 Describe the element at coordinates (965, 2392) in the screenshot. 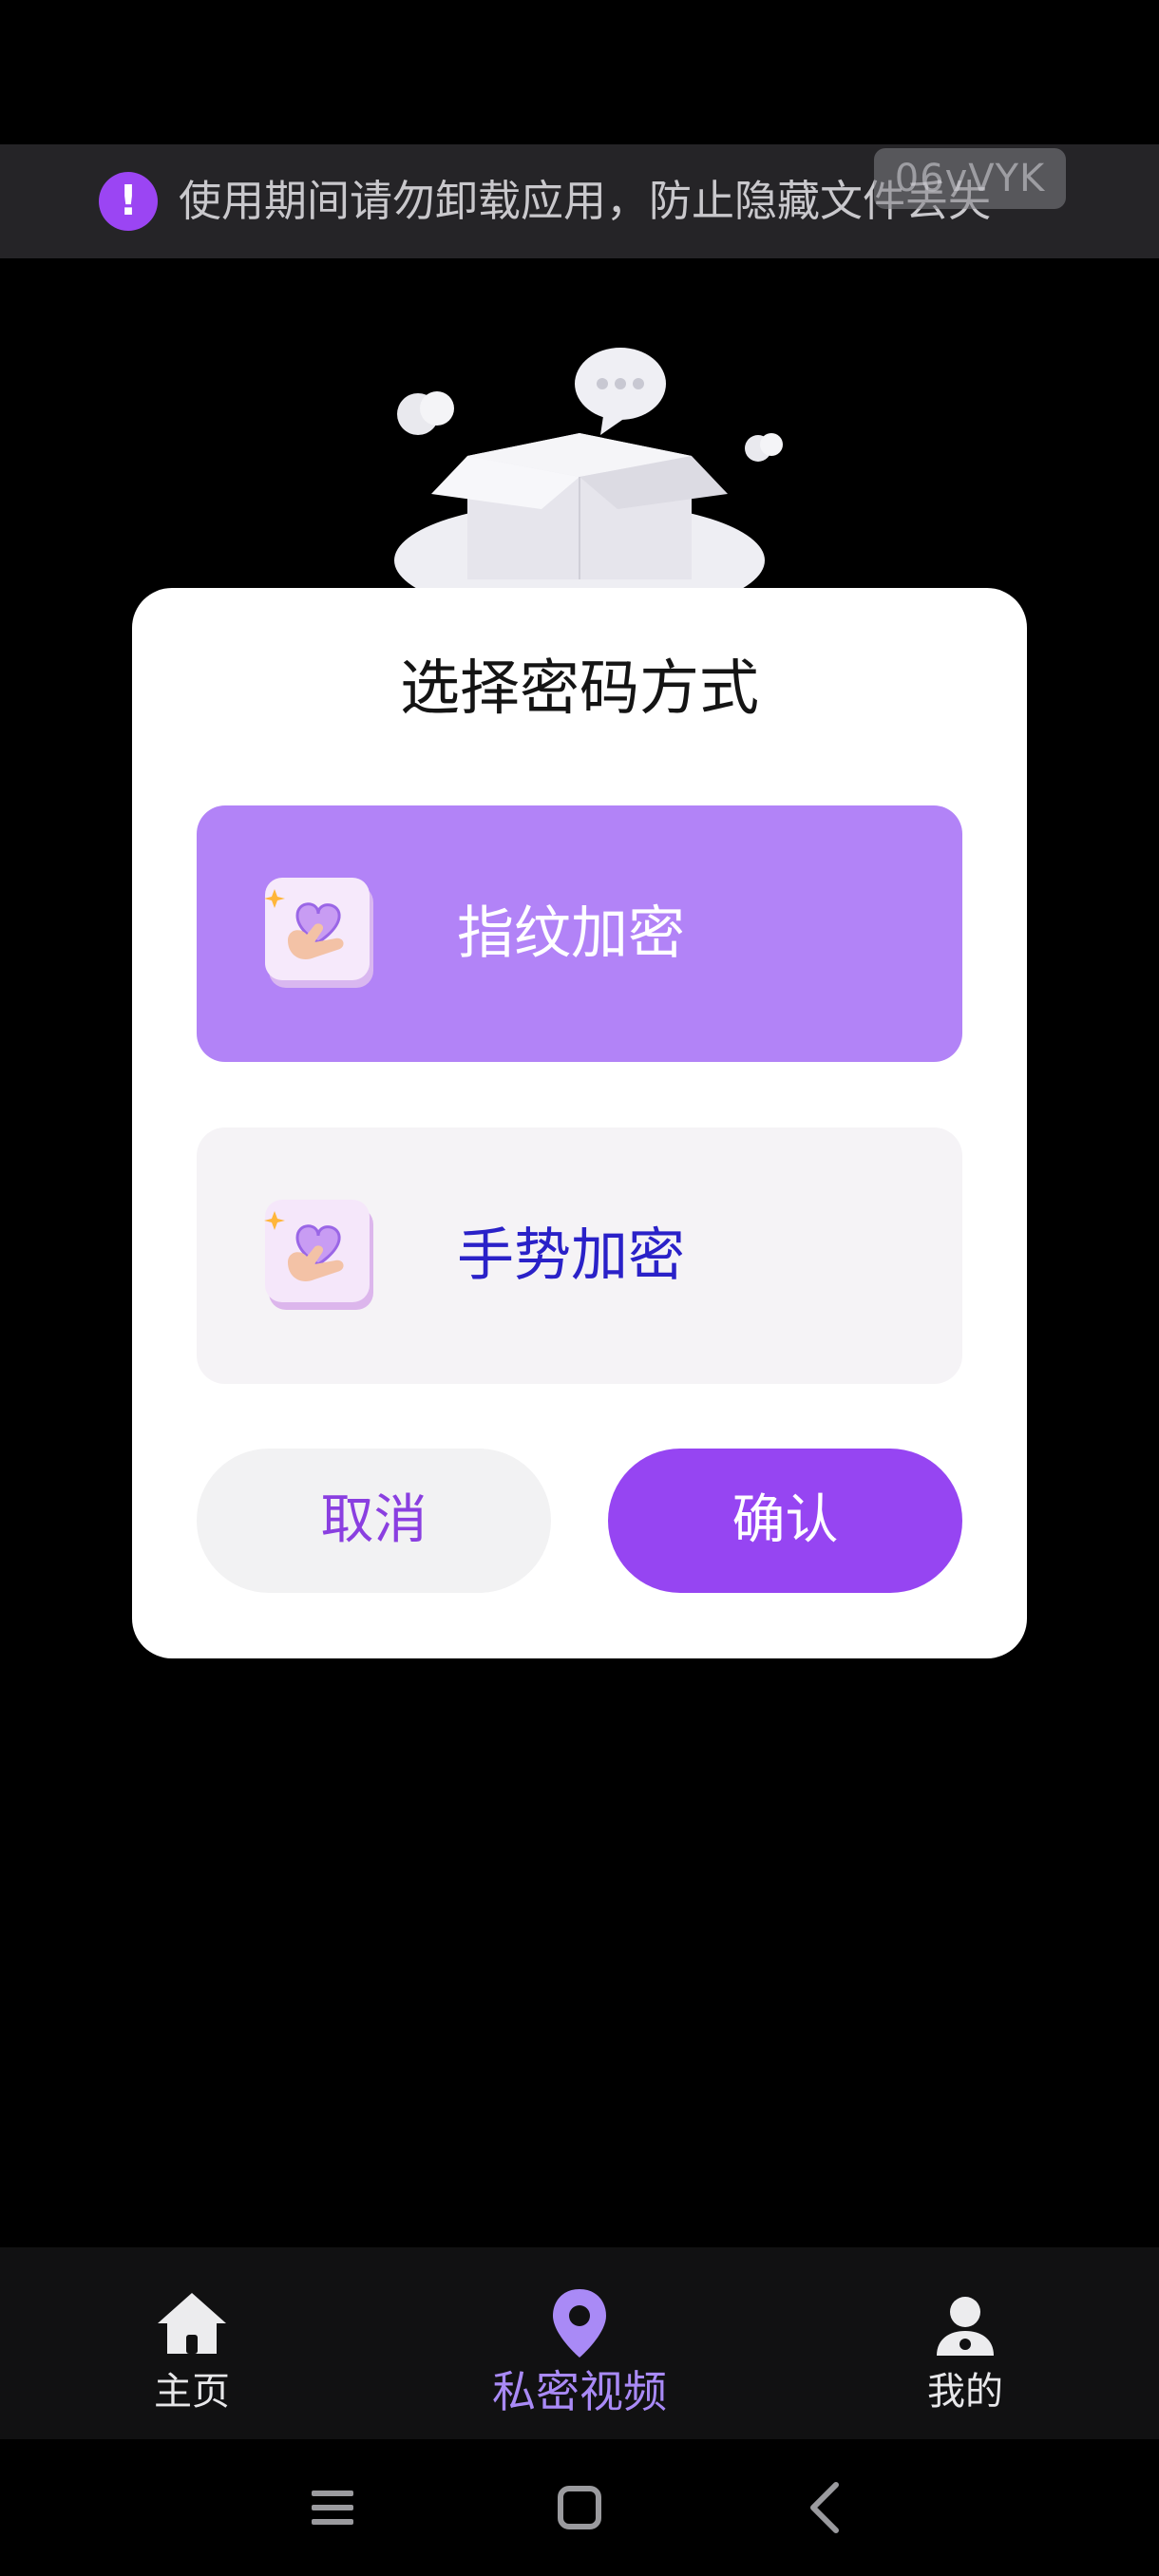

I see `tab-mine-label: 我的` at that location.